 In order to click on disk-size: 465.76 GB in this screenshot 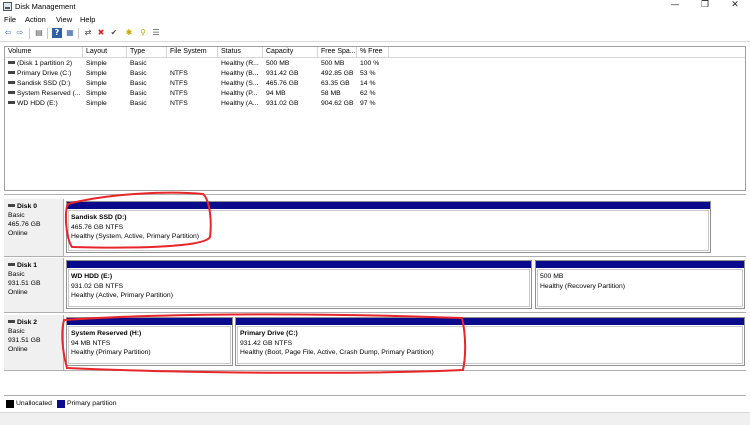, I will do `click(24, 224)`.